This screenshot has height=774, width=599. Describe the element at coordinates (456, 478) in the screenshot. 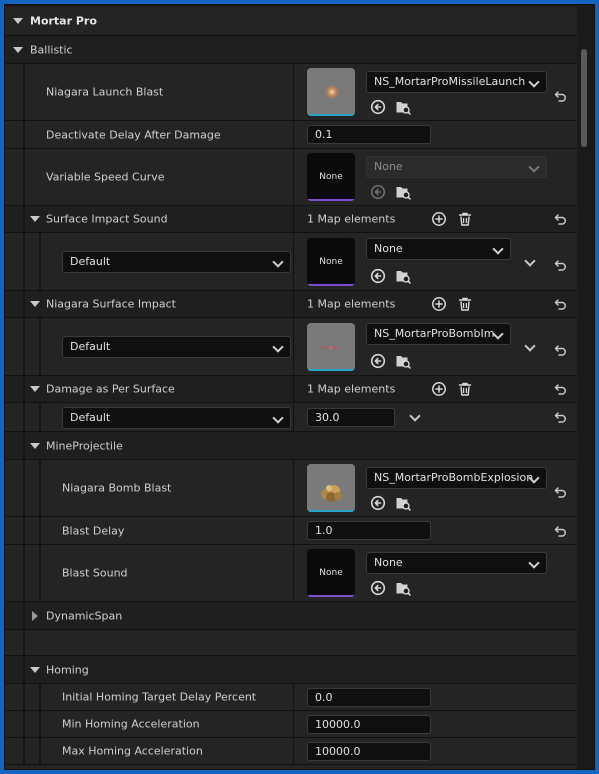

I see `asset-picker-combo: NS_MortarProBombExplosion` at that location.